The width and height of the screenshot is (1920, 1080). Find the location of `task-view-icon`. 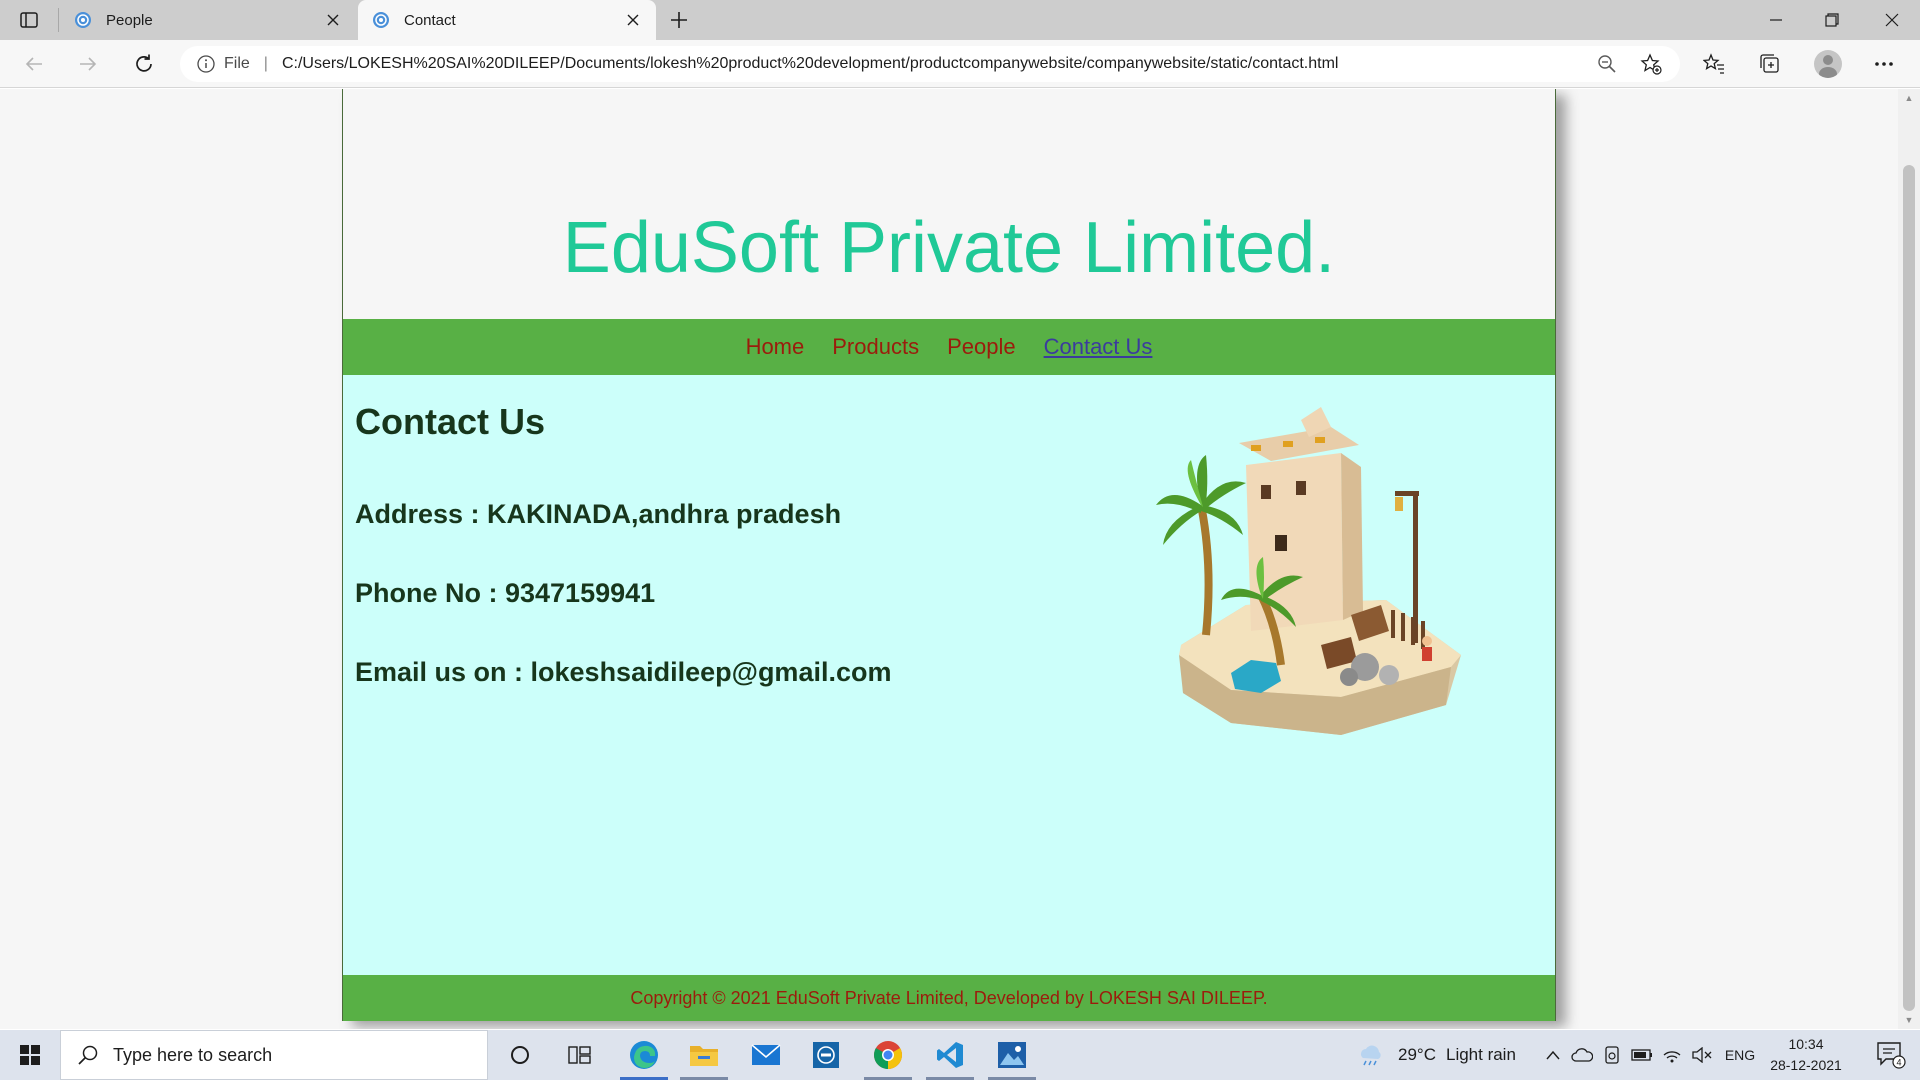

task-view-icon is located at coordinates (579, 1055).